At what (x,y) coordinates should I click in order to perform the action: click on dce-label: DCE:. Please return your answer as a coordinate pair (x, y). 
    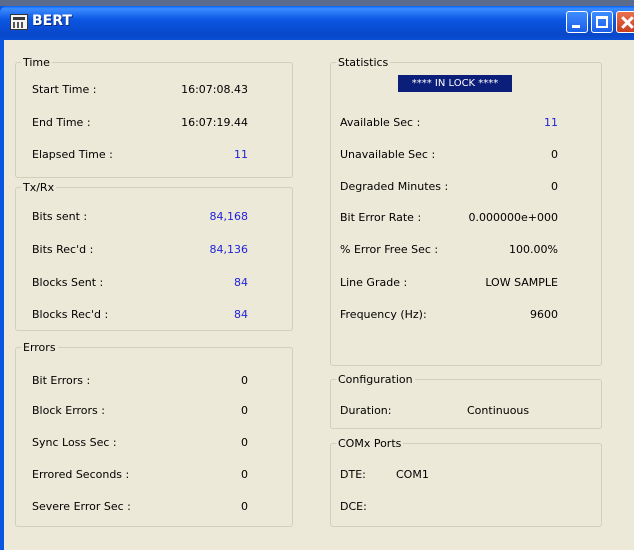
    Looking at the image, I should click on (353, 506).